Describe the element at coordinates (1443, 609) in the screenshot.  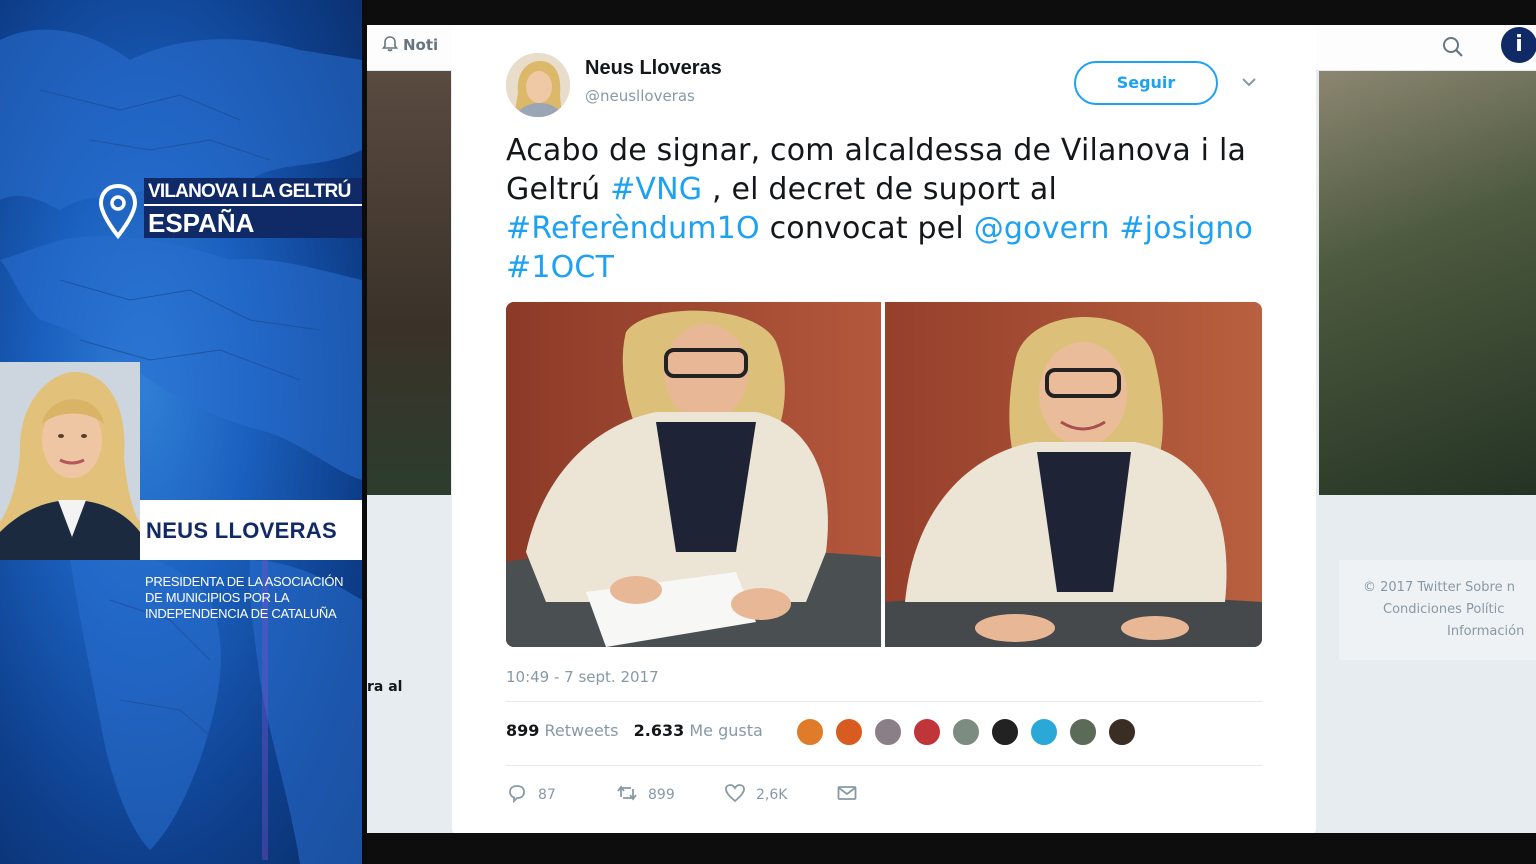
I see `footer-link: Condiciones Polític` at that location.